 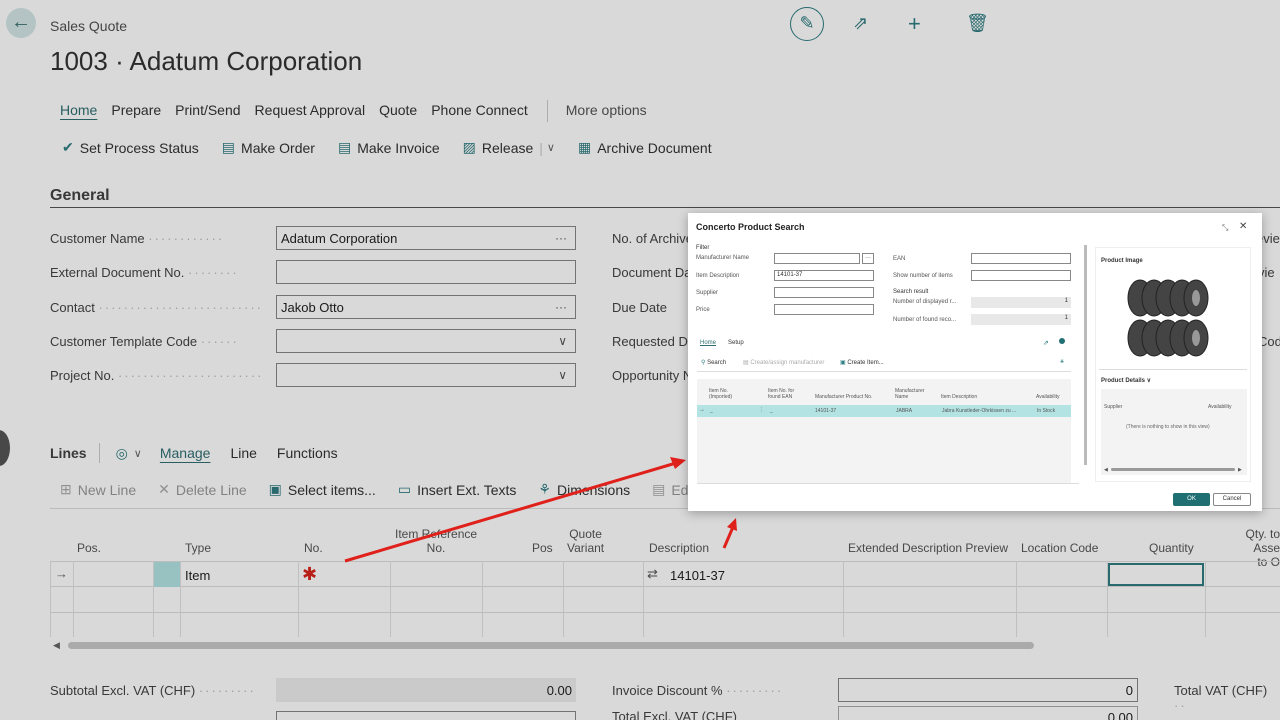 I want to click on supplier-label: Supplier, so click(x=707, y=293).